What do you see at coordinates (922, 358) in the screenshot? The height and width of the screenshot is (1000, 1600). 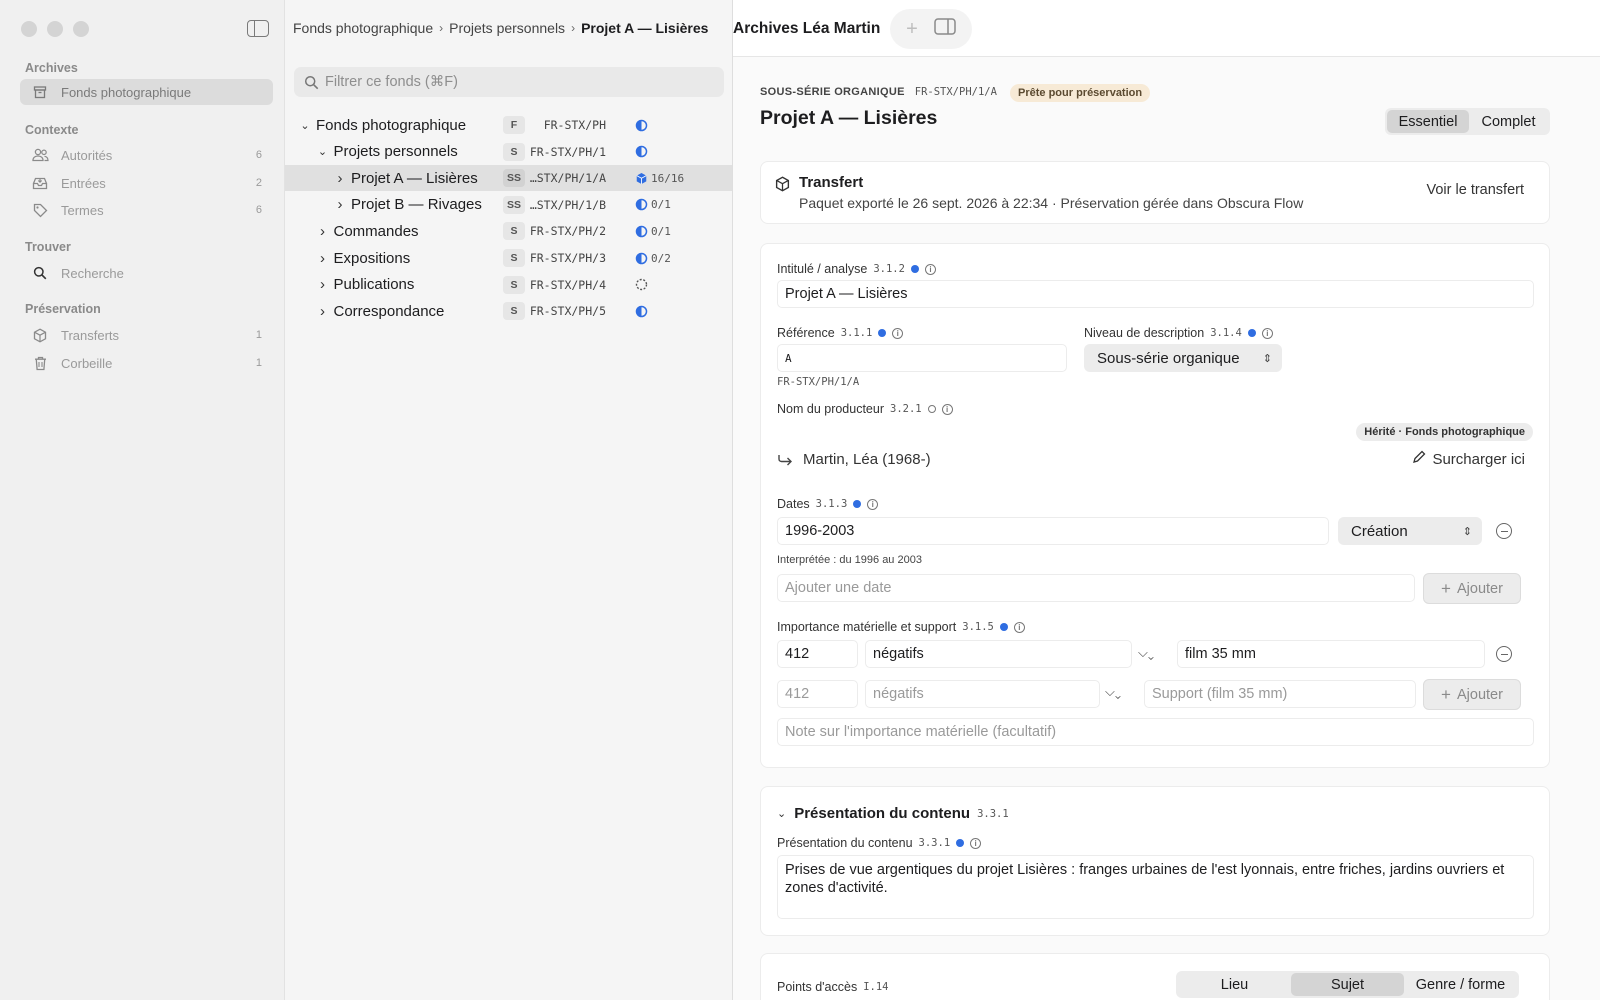 I see `reference-field: A` at bounding box center [922, 358].